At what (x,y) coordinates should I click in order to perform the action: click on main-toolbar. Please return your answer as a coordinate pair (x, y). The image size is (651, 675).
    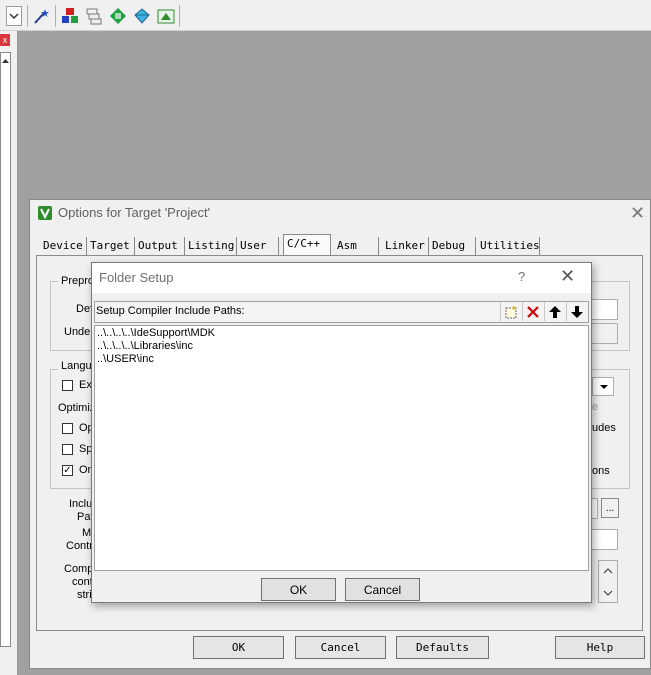
    Looking at the image, I should click on (325, 15).